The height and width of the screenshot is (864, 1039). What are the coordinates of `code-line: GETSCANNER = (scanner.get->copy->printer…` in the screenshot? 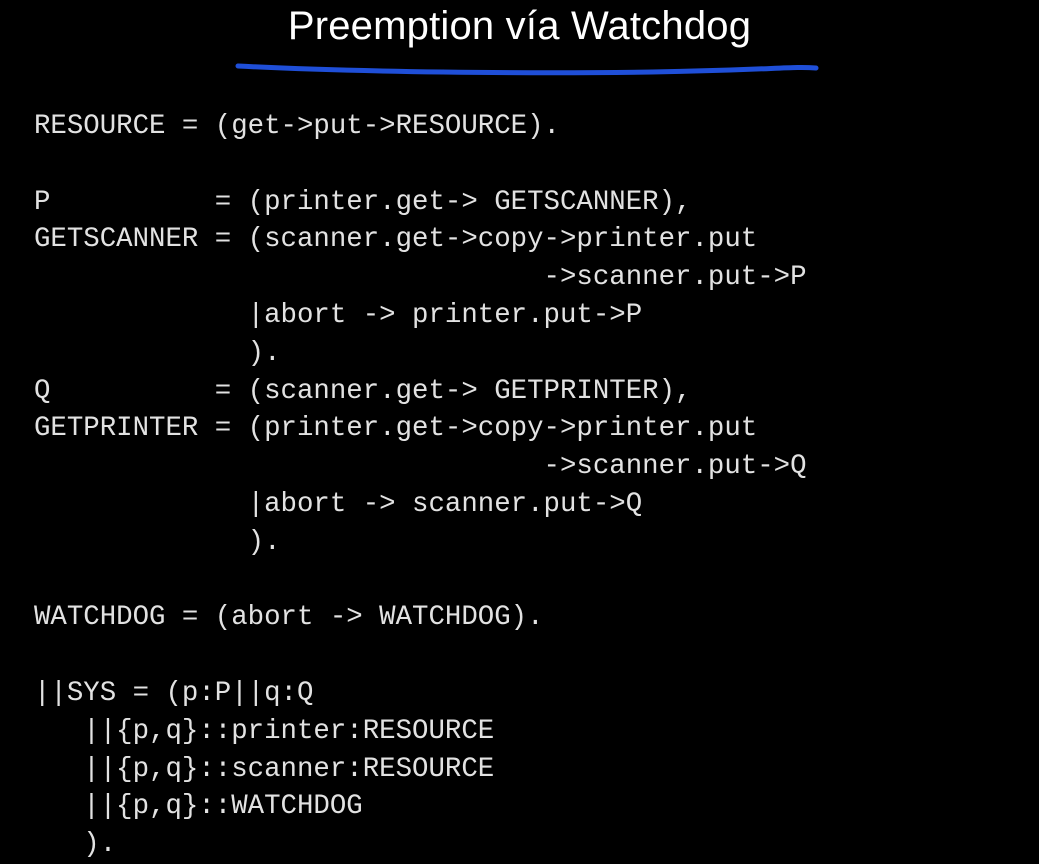 It's located at (396, 240).